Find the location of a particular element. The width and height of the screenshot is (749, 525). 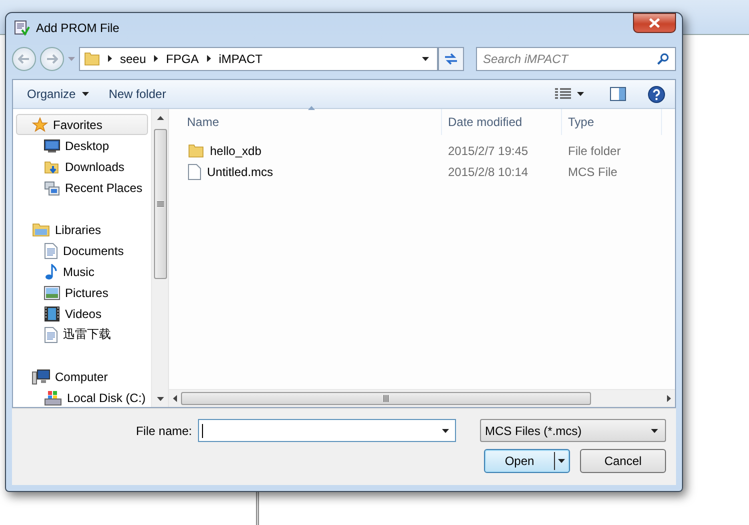

scroll-right-arrow-icon is located at coordinates (669, 398).